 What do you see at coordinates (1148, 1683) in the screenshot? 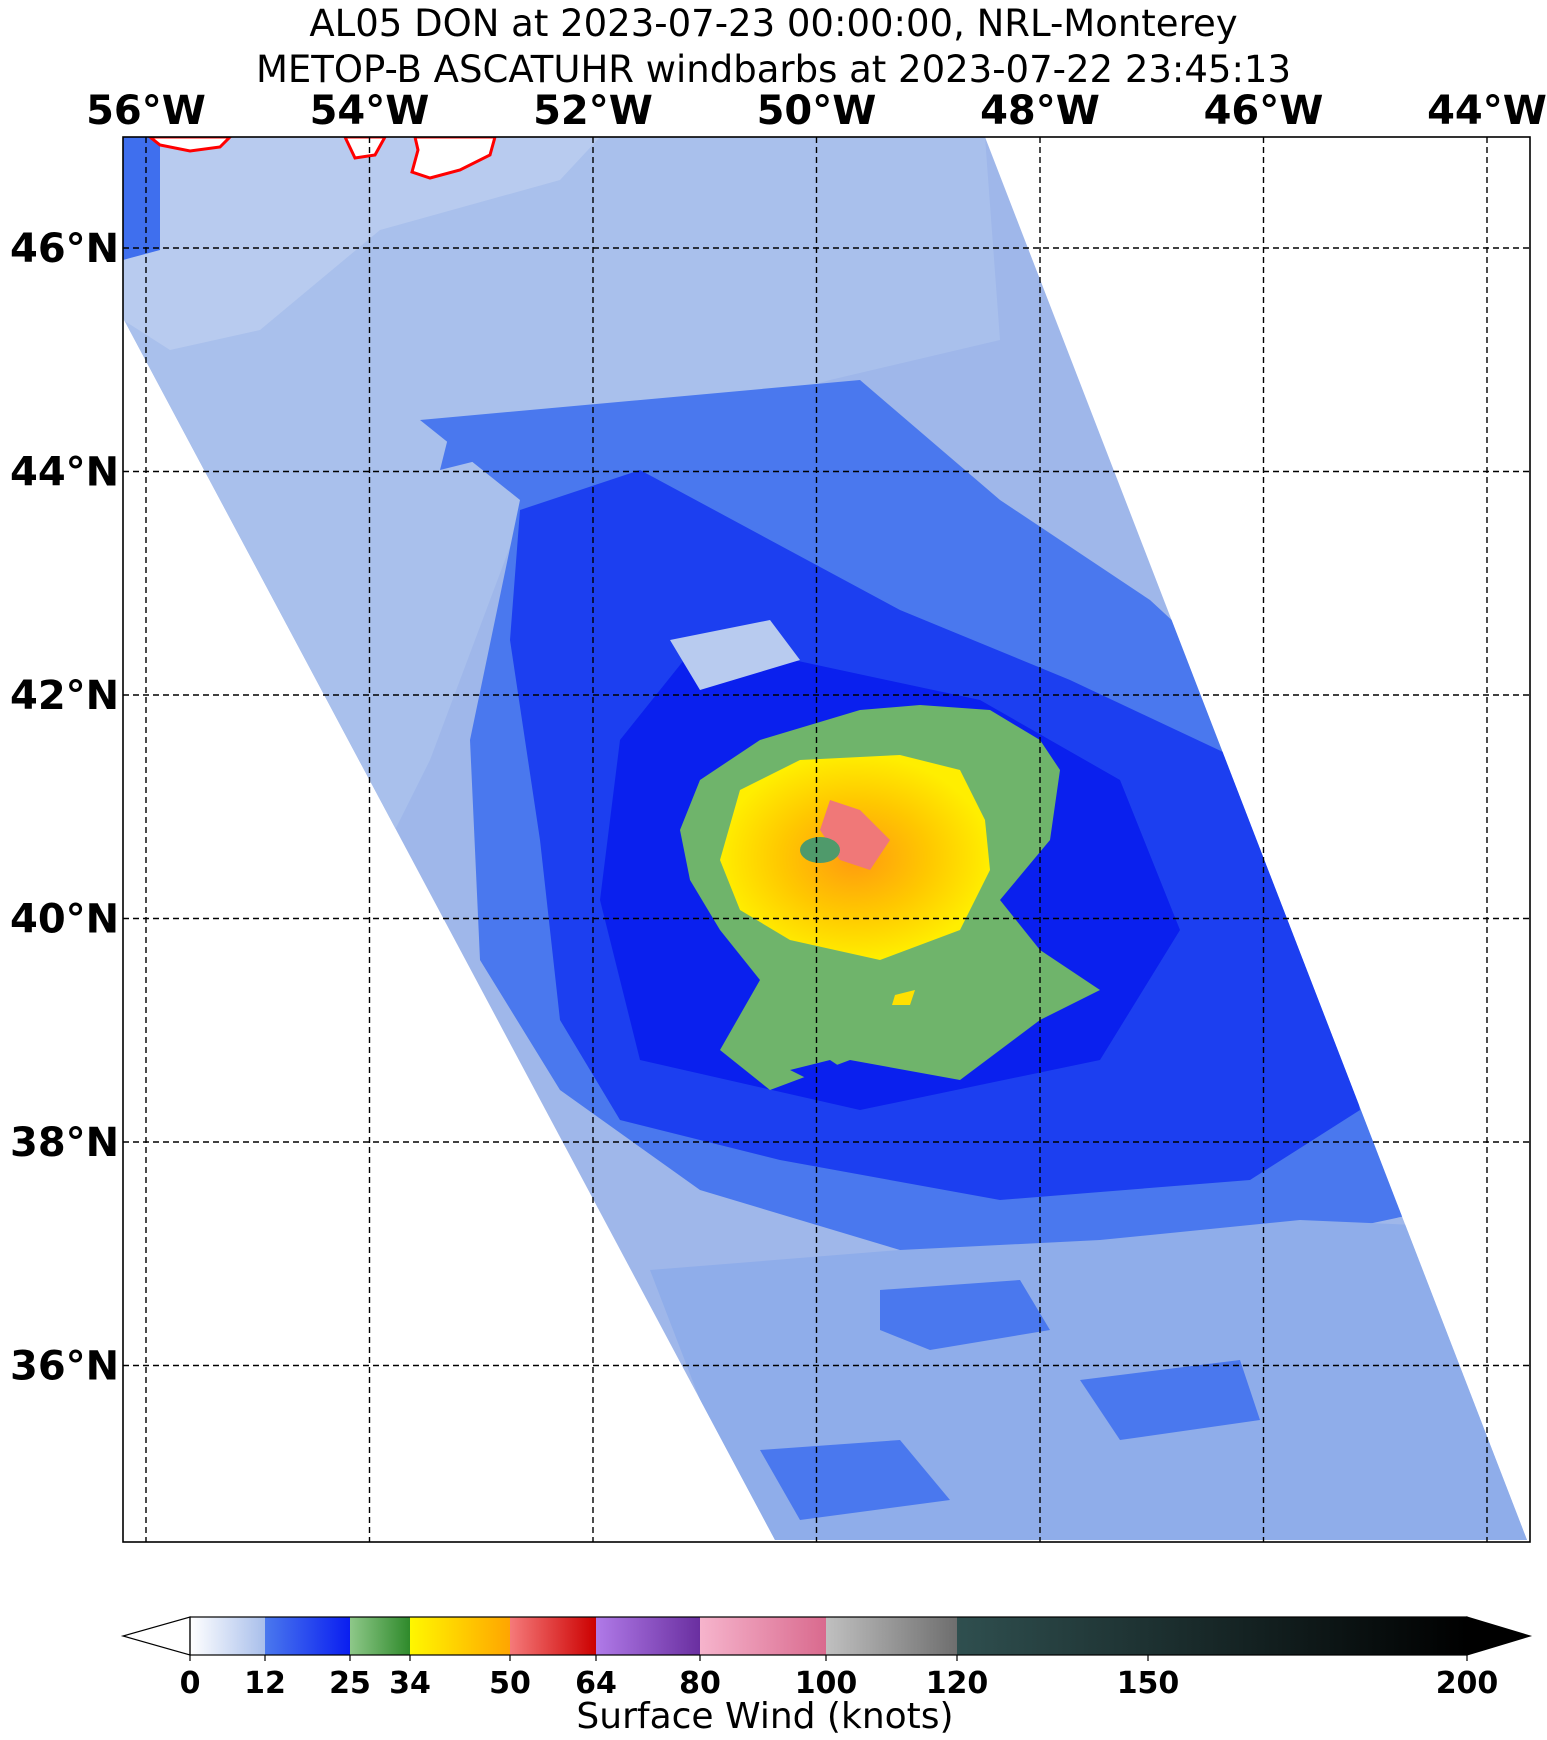
I see `colorbar-tick-label: 150` at bounding box center [1148, 1683].